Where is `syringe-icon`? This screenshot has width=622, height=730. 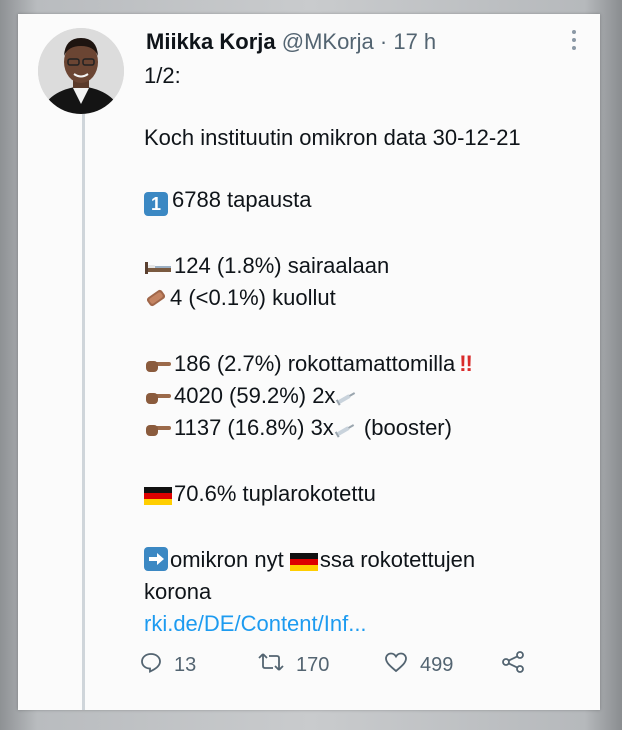
syringe-icon is located at coordinates (345, 432).